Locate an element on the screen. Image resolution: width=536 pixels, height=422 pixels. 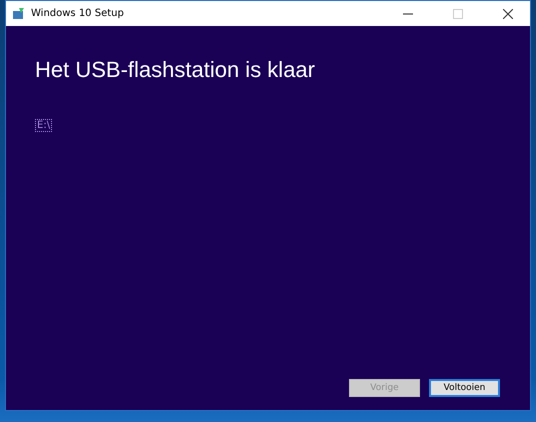
close-icon is located at coordinates (508, 13).